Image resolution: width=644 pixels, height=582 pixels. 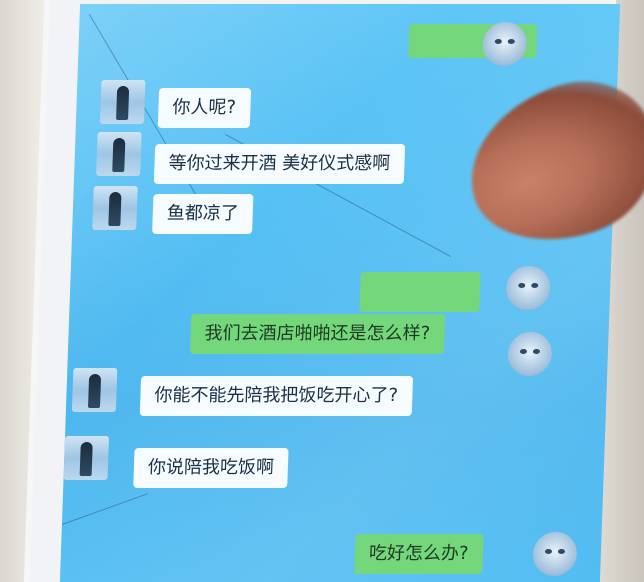 I want to click on chat-bubble-incoming: 鱼都凉了, so click(x=203, y=214).